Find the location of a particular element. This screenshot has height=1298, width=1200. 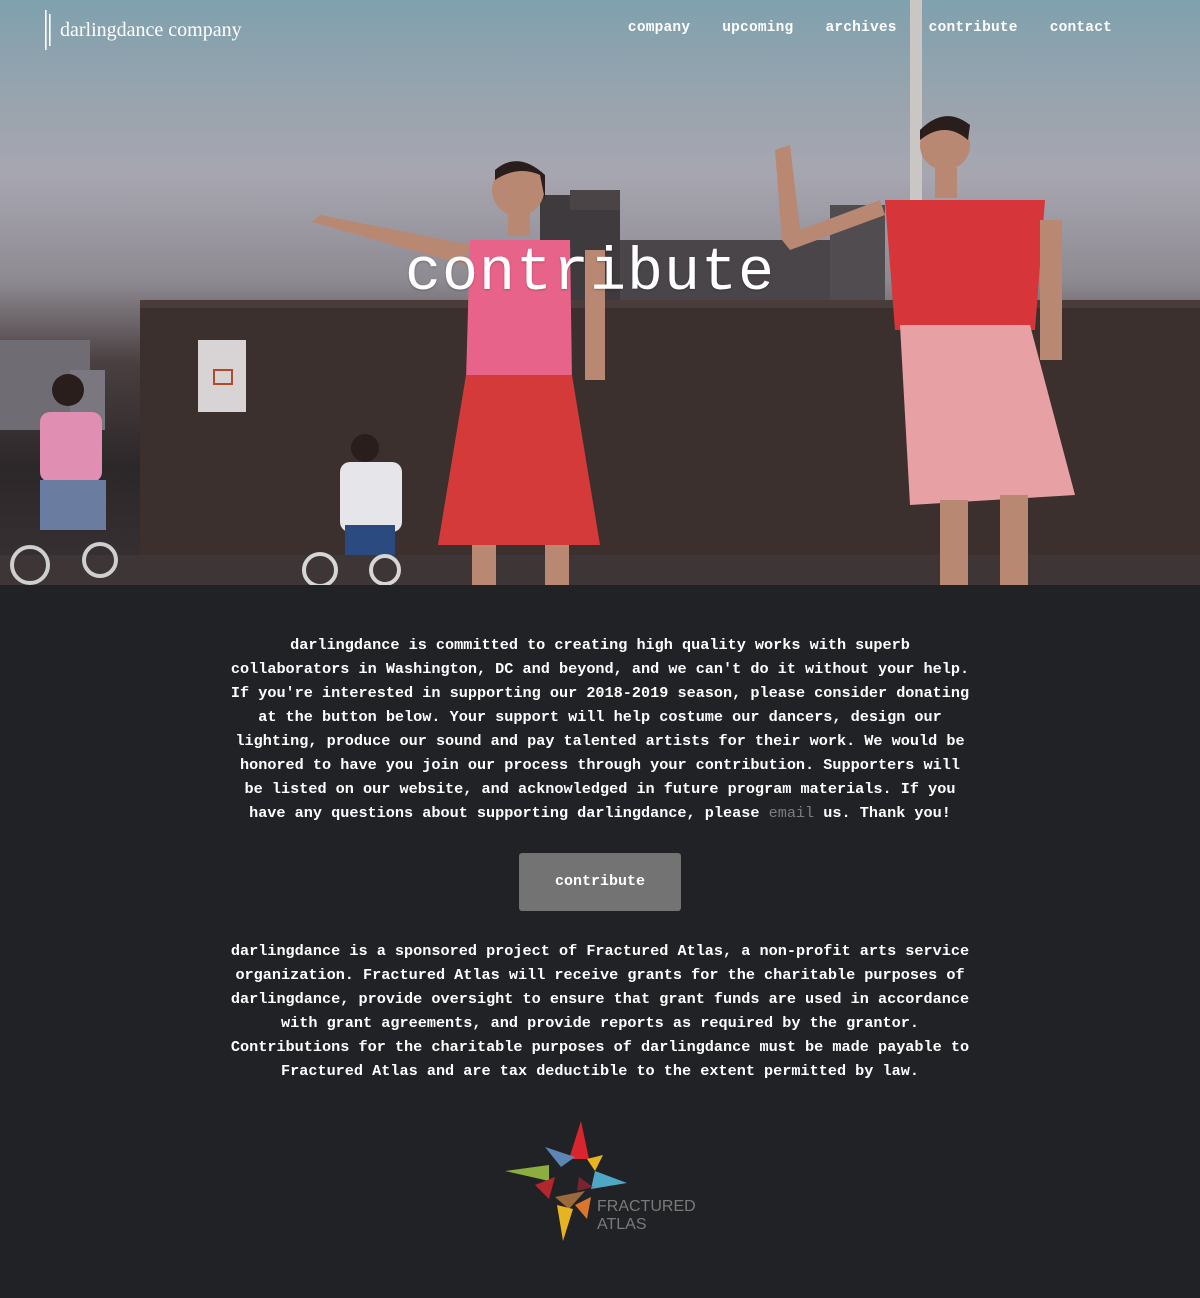

contribute-button: contribute is located at coordinates (600, 882).